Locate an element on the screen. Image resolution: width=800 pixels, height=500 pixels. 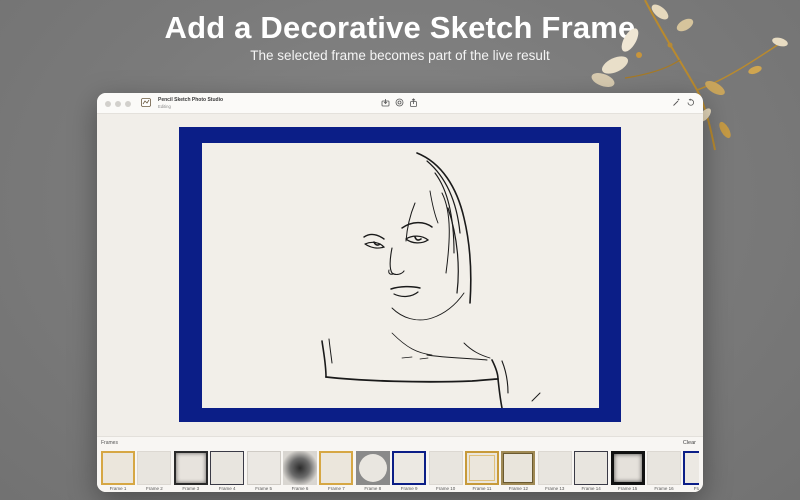
import-icon is located at coordinates (385, 102).